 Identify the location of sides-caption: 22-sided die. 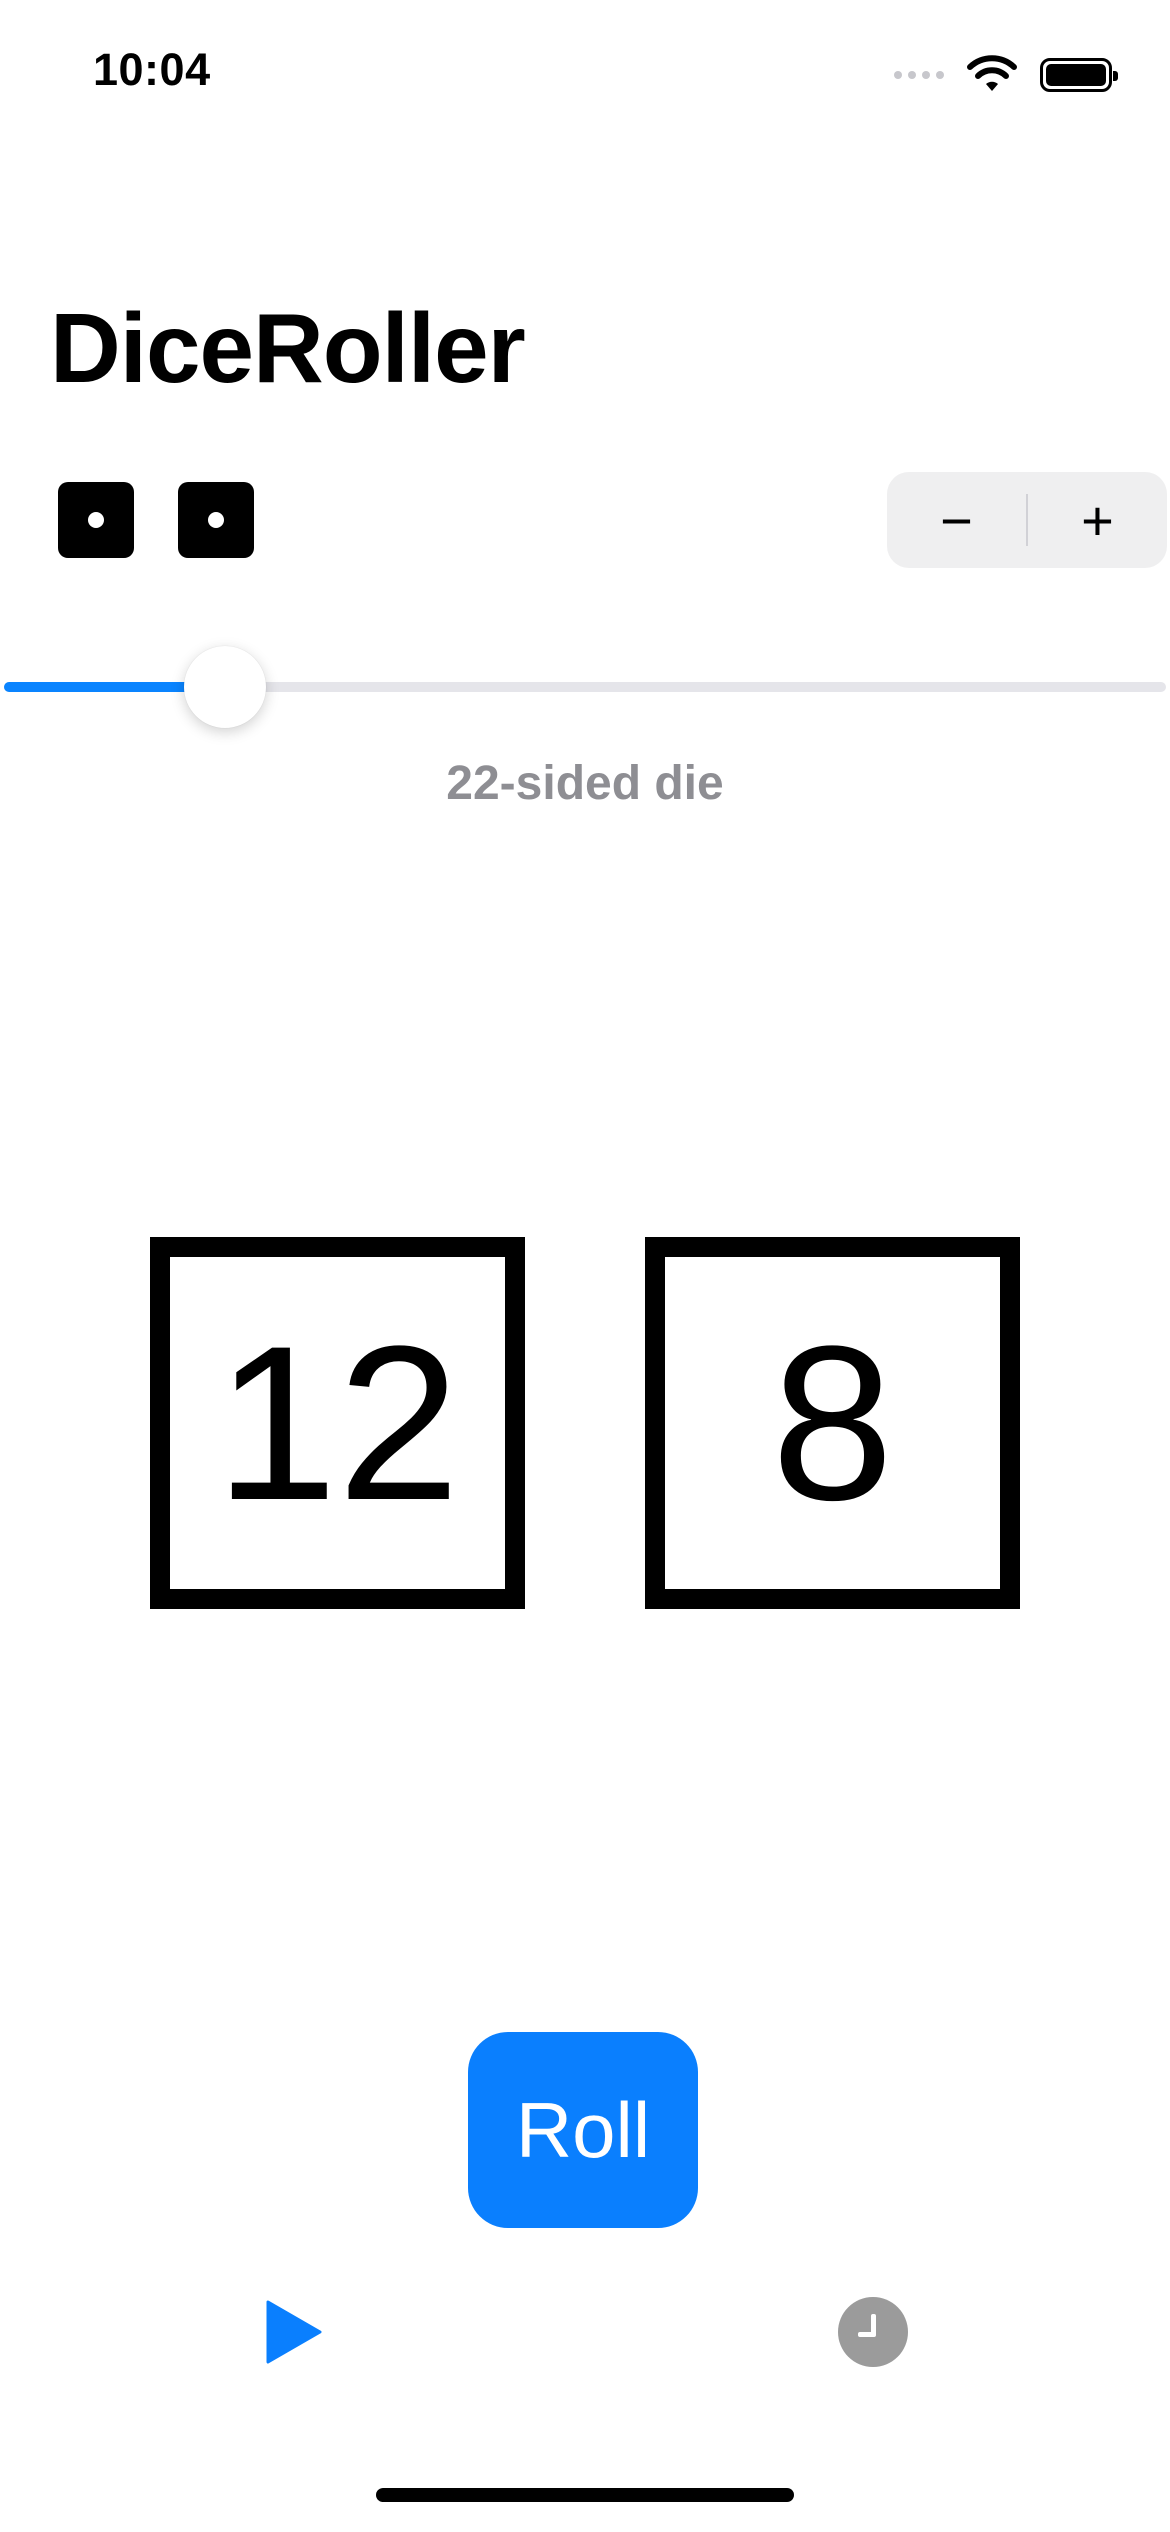
(585, 783).